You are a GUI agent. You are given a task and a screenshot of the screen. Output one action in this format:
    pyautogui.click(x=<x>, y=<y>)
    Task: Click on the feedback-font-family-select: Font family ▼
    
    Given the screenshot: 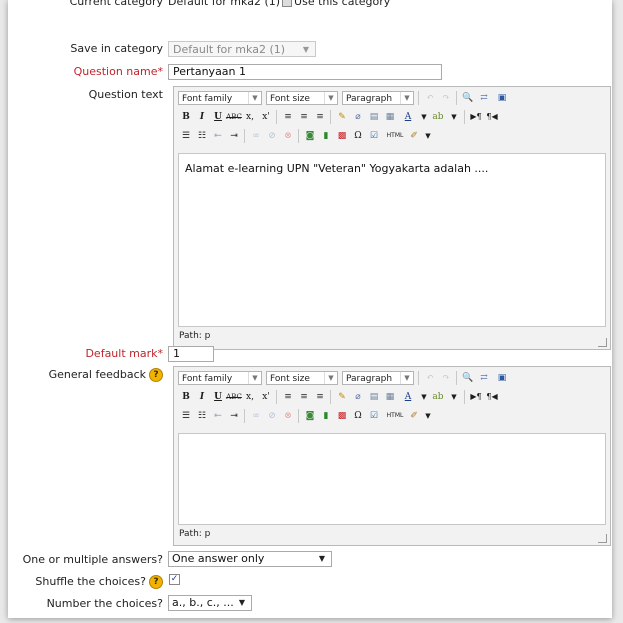 What is the action you would take?
    pyautogui.click(x=220, y=378)
    